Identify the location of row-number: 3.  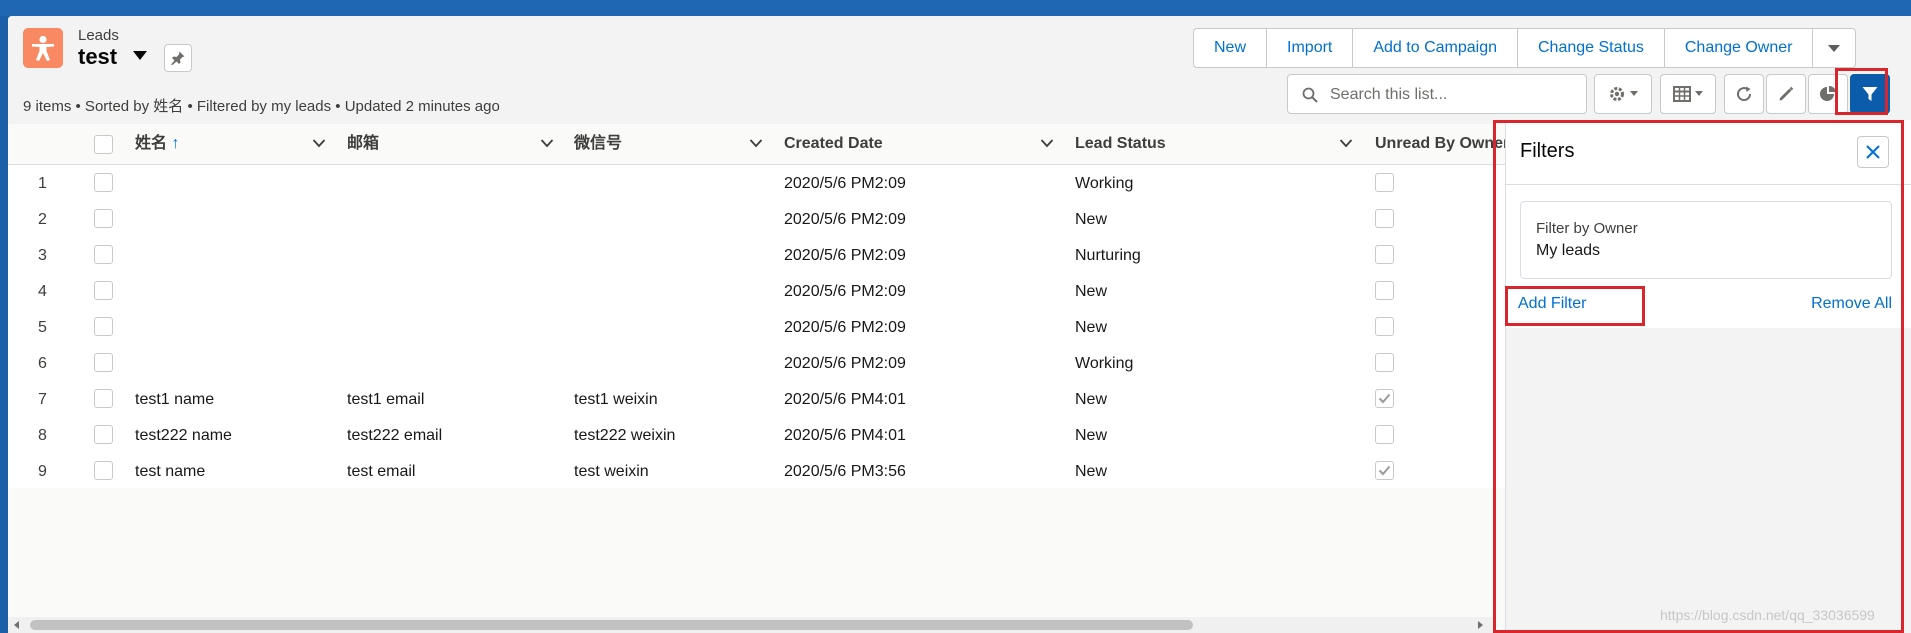
(42, 255).